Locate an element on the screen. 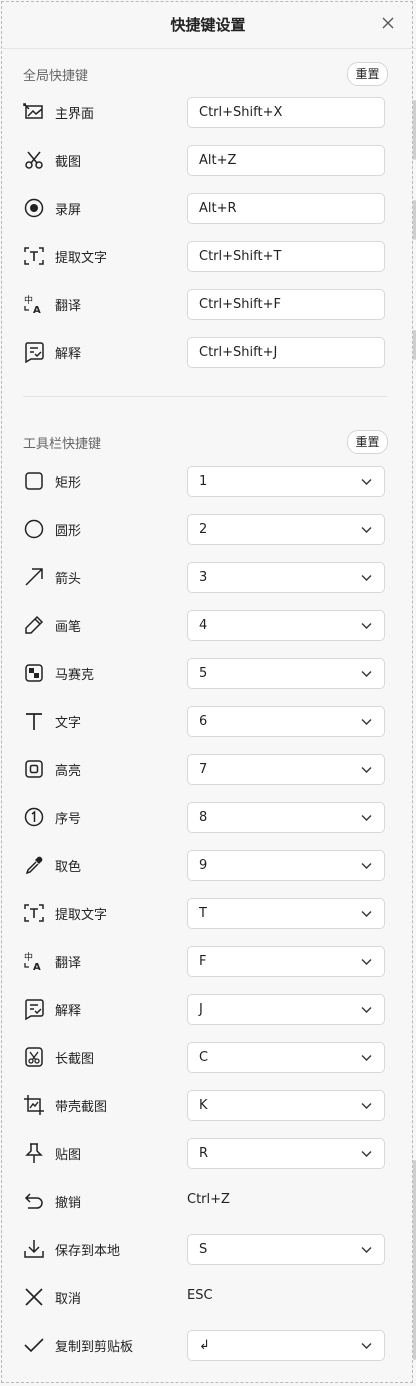 The height and width of the screenshot is (1386, 416). cancel-icon is located at coordinates (34, 1297).